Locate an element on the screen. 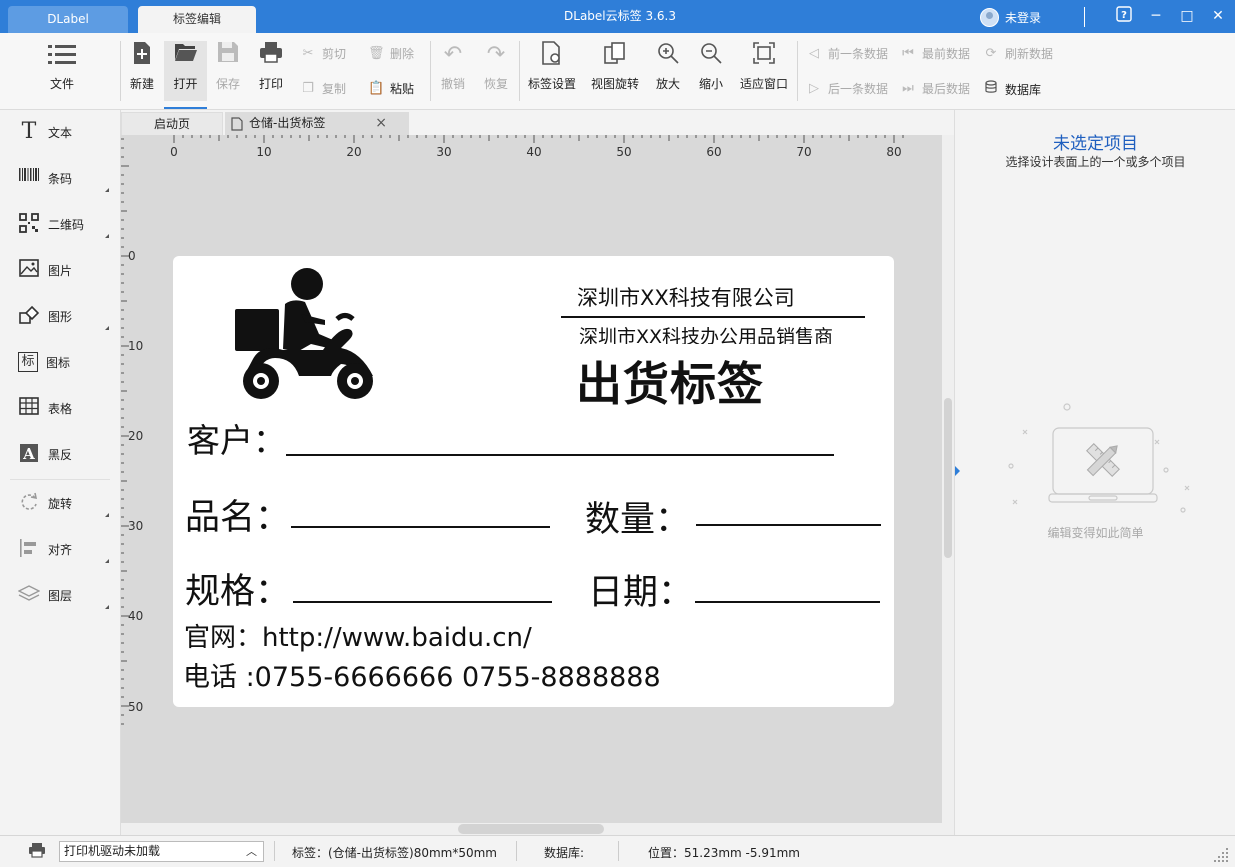 The height and width of the screenshot is (867, 1235). new-file-icon is located at coordinates (142, 55).